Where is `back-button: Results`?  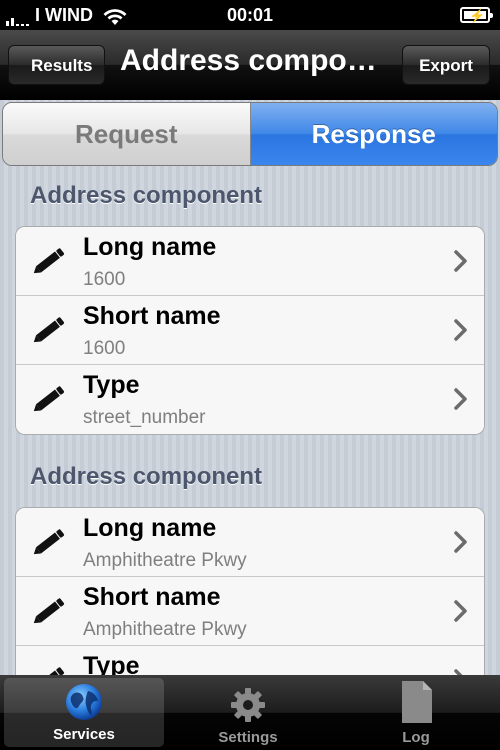 back-button: Results is located at coordinates (57, 65).